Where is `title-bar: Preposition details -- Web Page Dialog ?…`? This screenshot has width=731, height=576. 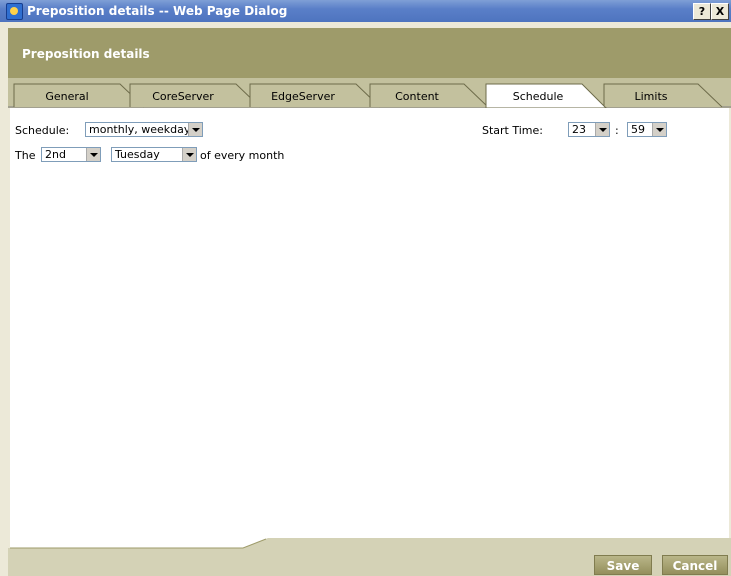
title-bar: Preposition details -- Web Page Dialog ?… is located at coordinates (365, 11).